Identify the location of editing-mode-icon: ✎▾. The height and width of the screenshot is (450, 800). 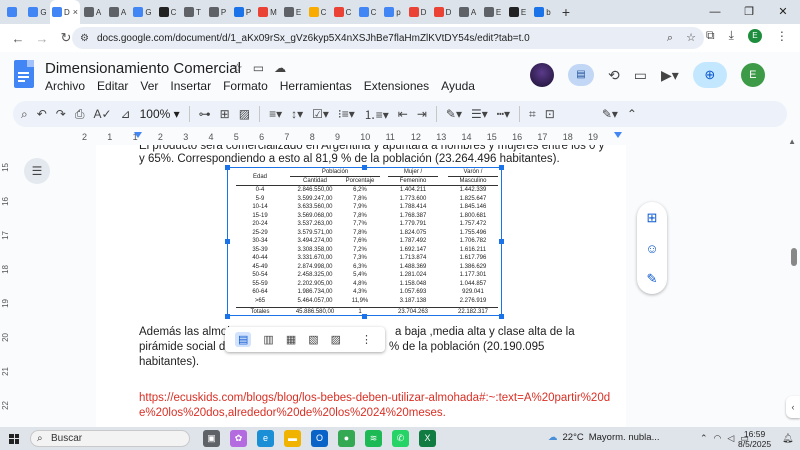
(610, 114).